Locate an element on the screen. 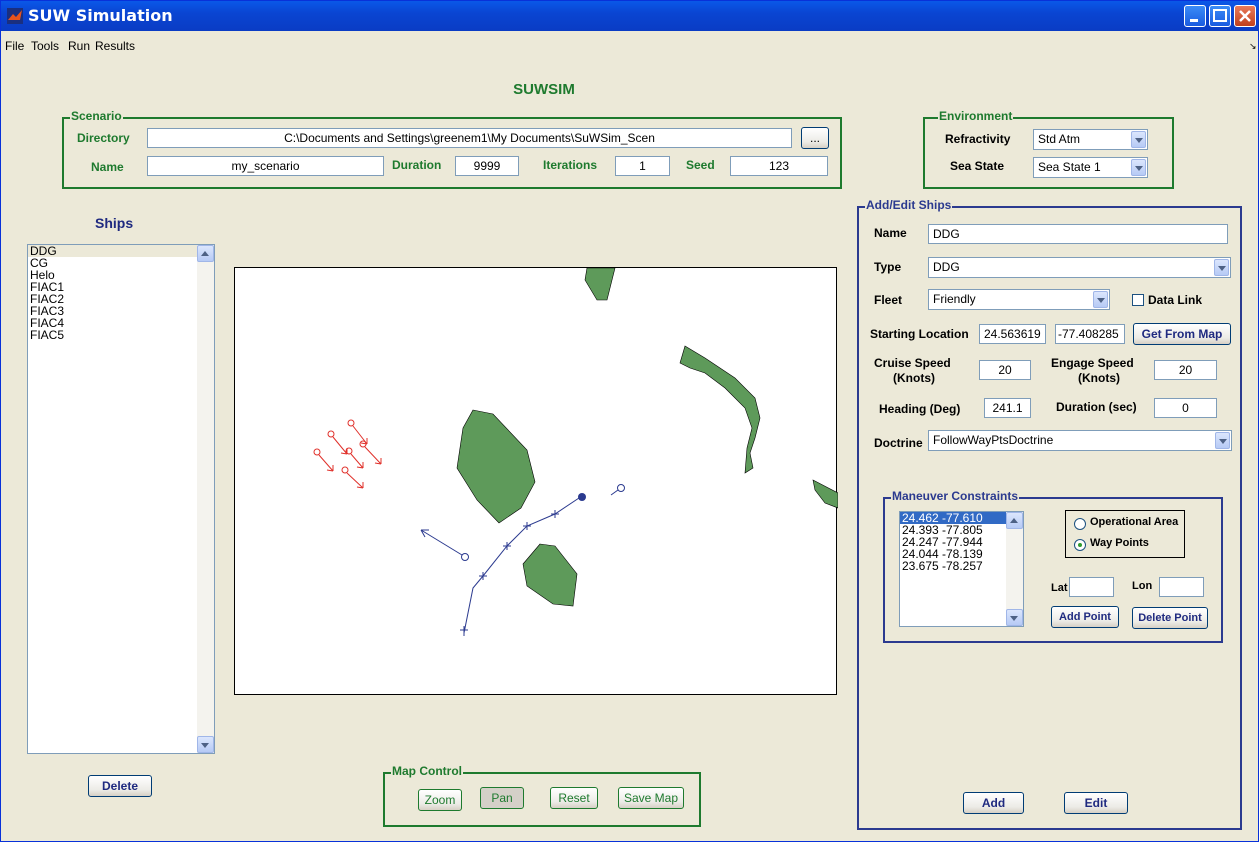  iterations-field: 1 is located at coordinates (642, 166).